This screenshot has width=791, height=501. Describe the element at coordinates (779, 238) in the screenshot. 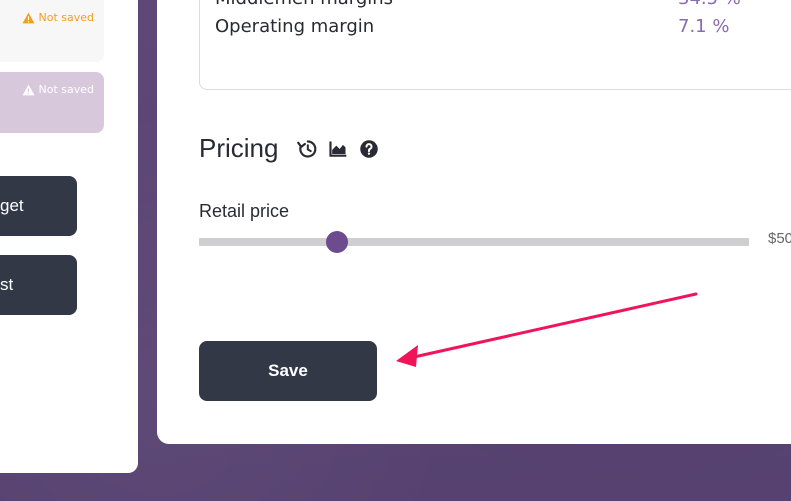

I see `slider-max-label: $50` at that location.